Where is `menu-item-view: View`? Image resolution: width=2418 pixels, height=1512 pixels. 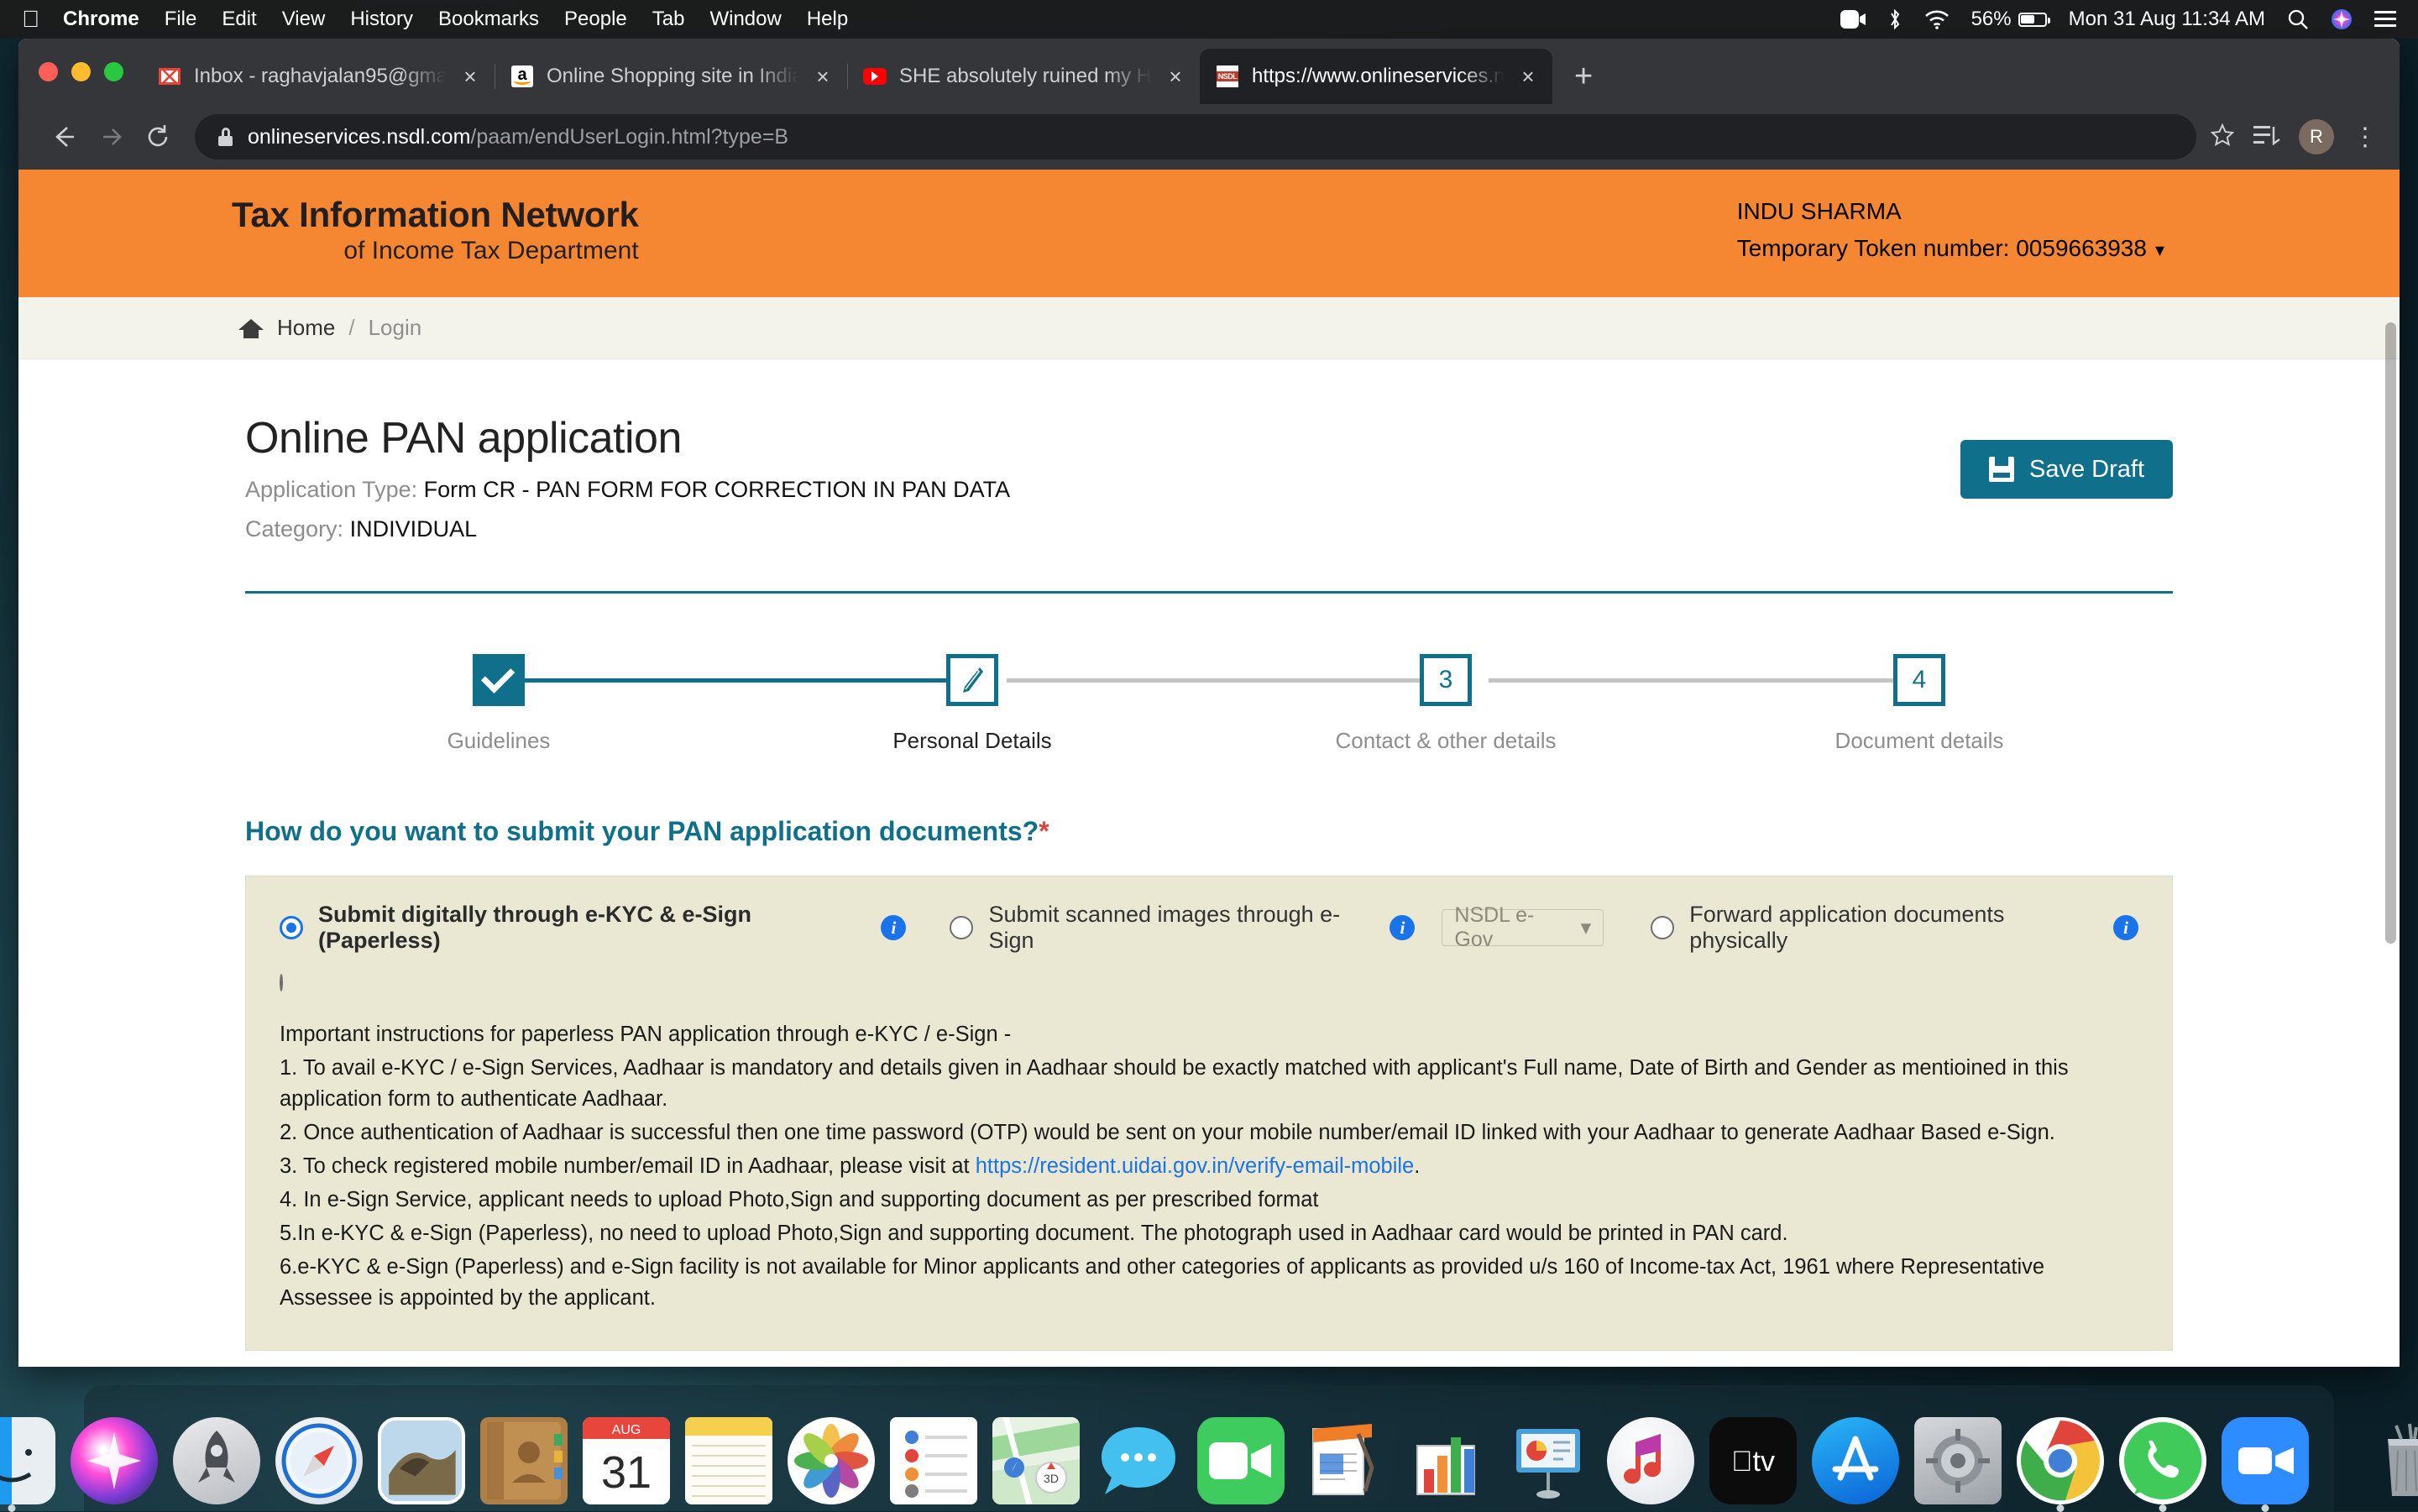
menu-item-view: View is located at coordinates (304, 19).